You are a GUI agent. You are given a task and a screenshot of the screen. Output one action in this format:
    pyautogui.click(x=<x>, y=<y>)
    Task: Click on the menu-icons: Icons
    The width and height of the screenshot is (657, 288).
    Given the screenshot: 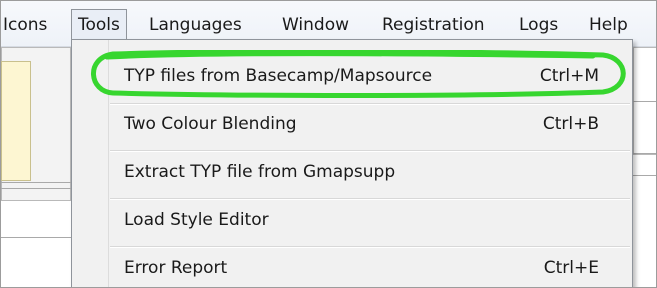 What is the action you would take?
    pyautogui.click(x=25, y=25)
    